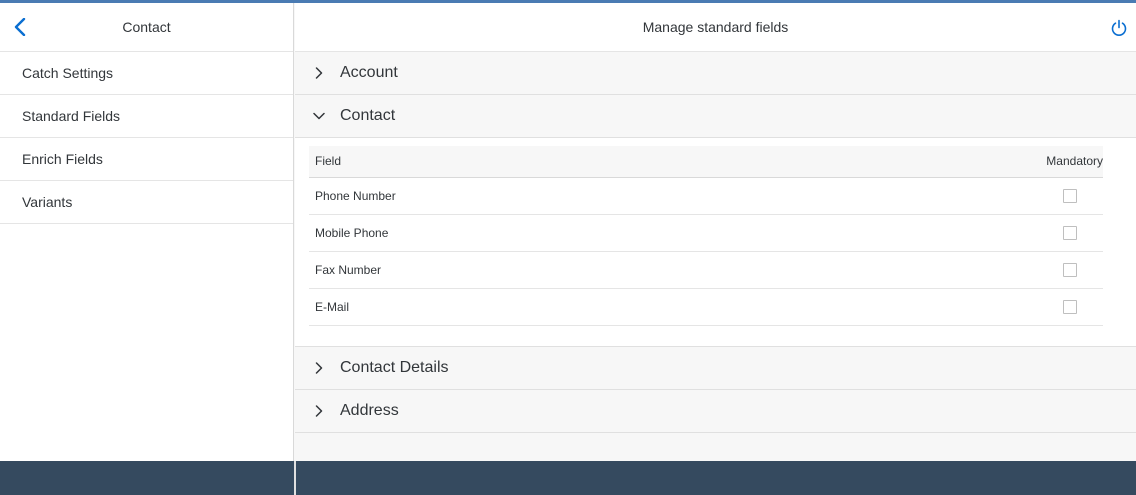 The height and width of the screenshot is (495, 1136). I want to click on panel-title: Contact, so click(368, 115).